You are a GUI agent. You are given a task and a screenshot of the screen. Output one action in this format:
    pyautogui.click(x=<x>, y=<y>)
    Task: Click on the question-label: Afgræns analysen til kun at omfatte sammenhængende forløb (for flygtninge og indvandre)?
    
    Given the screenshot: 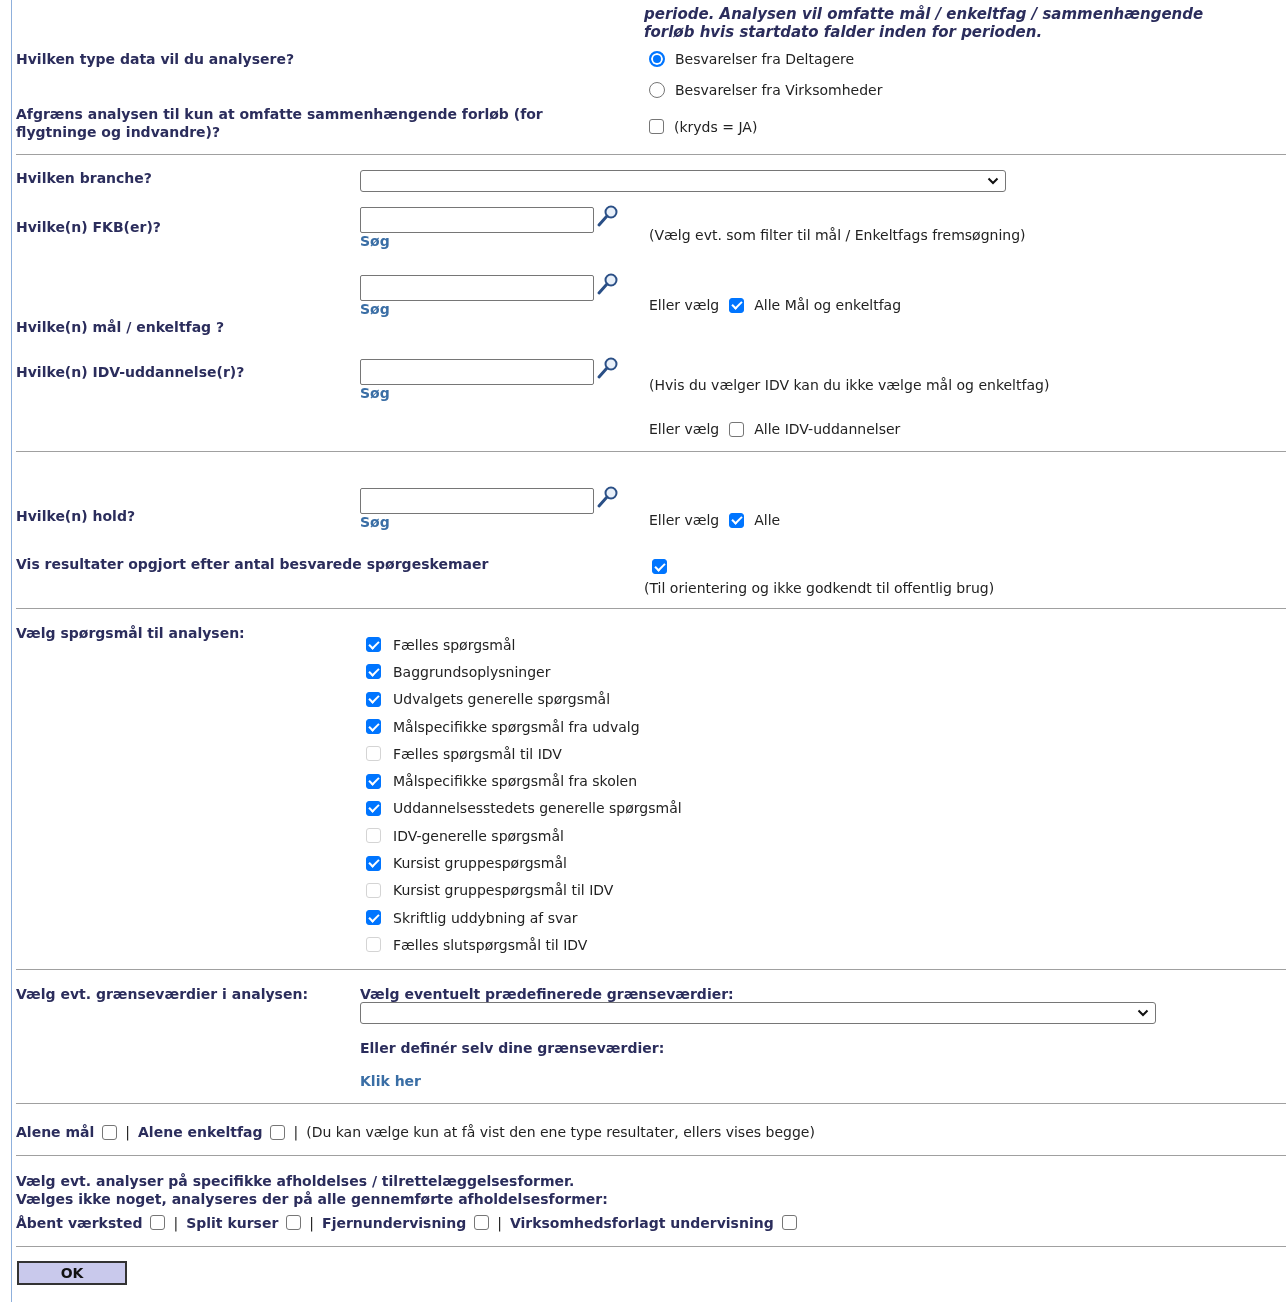 What is the action you would take?
    pyautogui.click(x=280, y=123)
    